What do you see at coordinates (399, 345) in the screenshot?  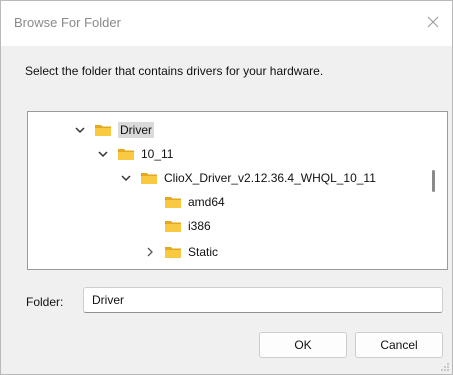 I see `cancel-button: Cancel` at bounding box center [399, 345].